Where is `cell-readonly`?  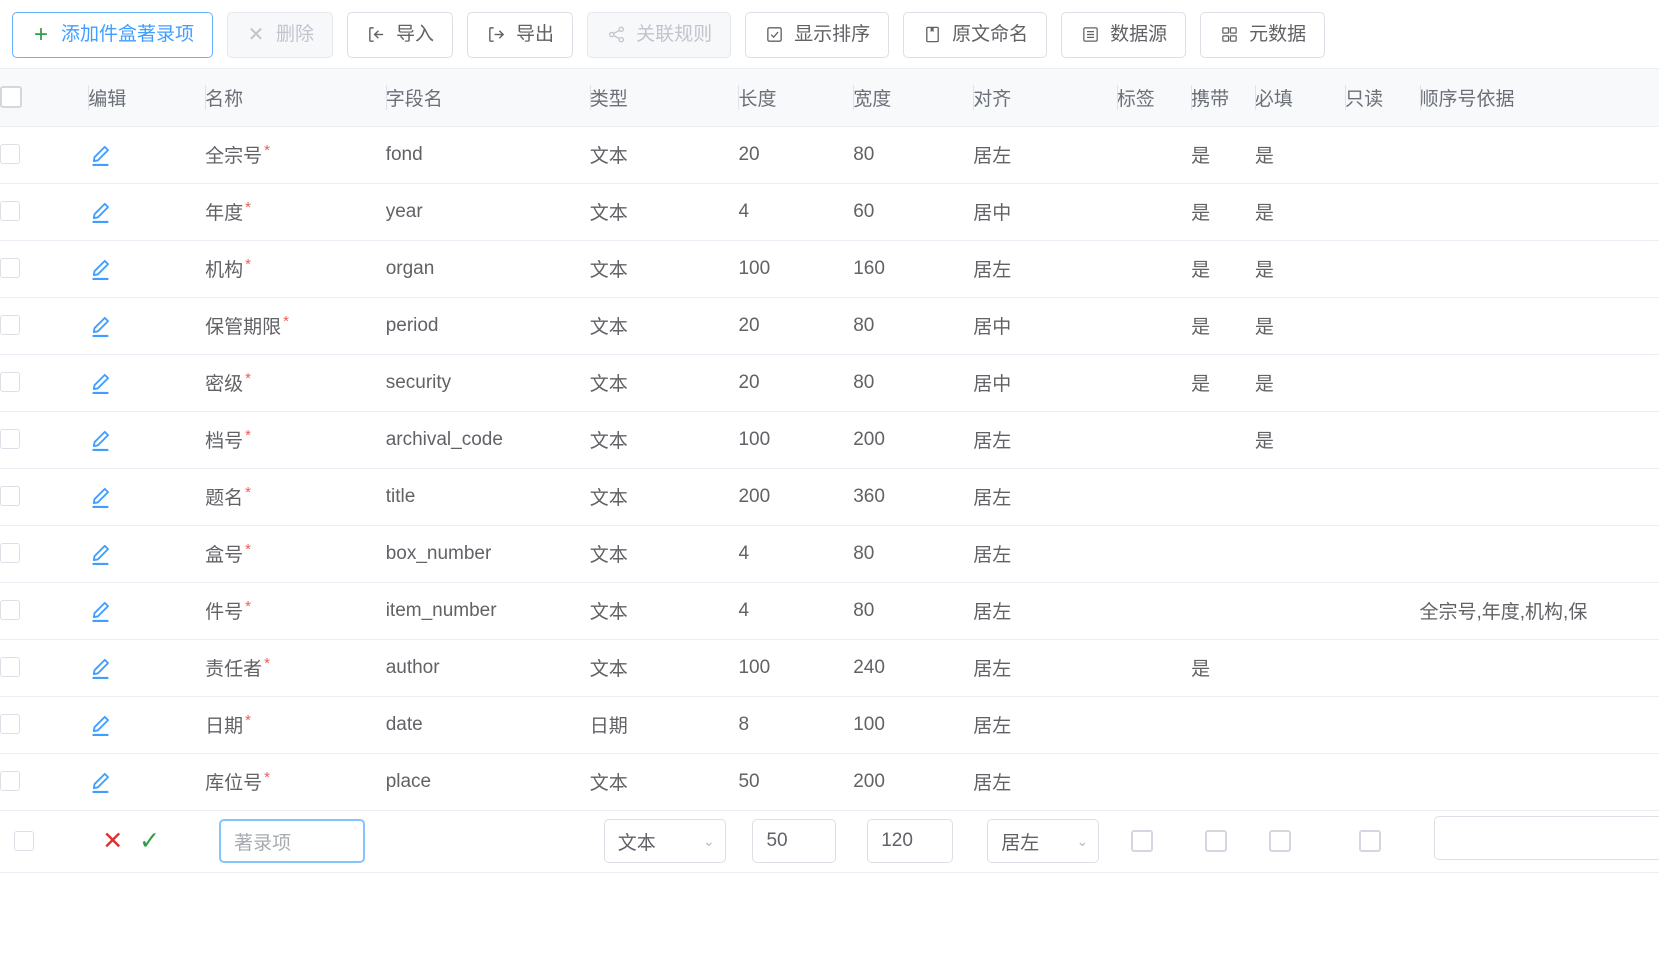 cell-readonly is located at coordinates (1382, 325).